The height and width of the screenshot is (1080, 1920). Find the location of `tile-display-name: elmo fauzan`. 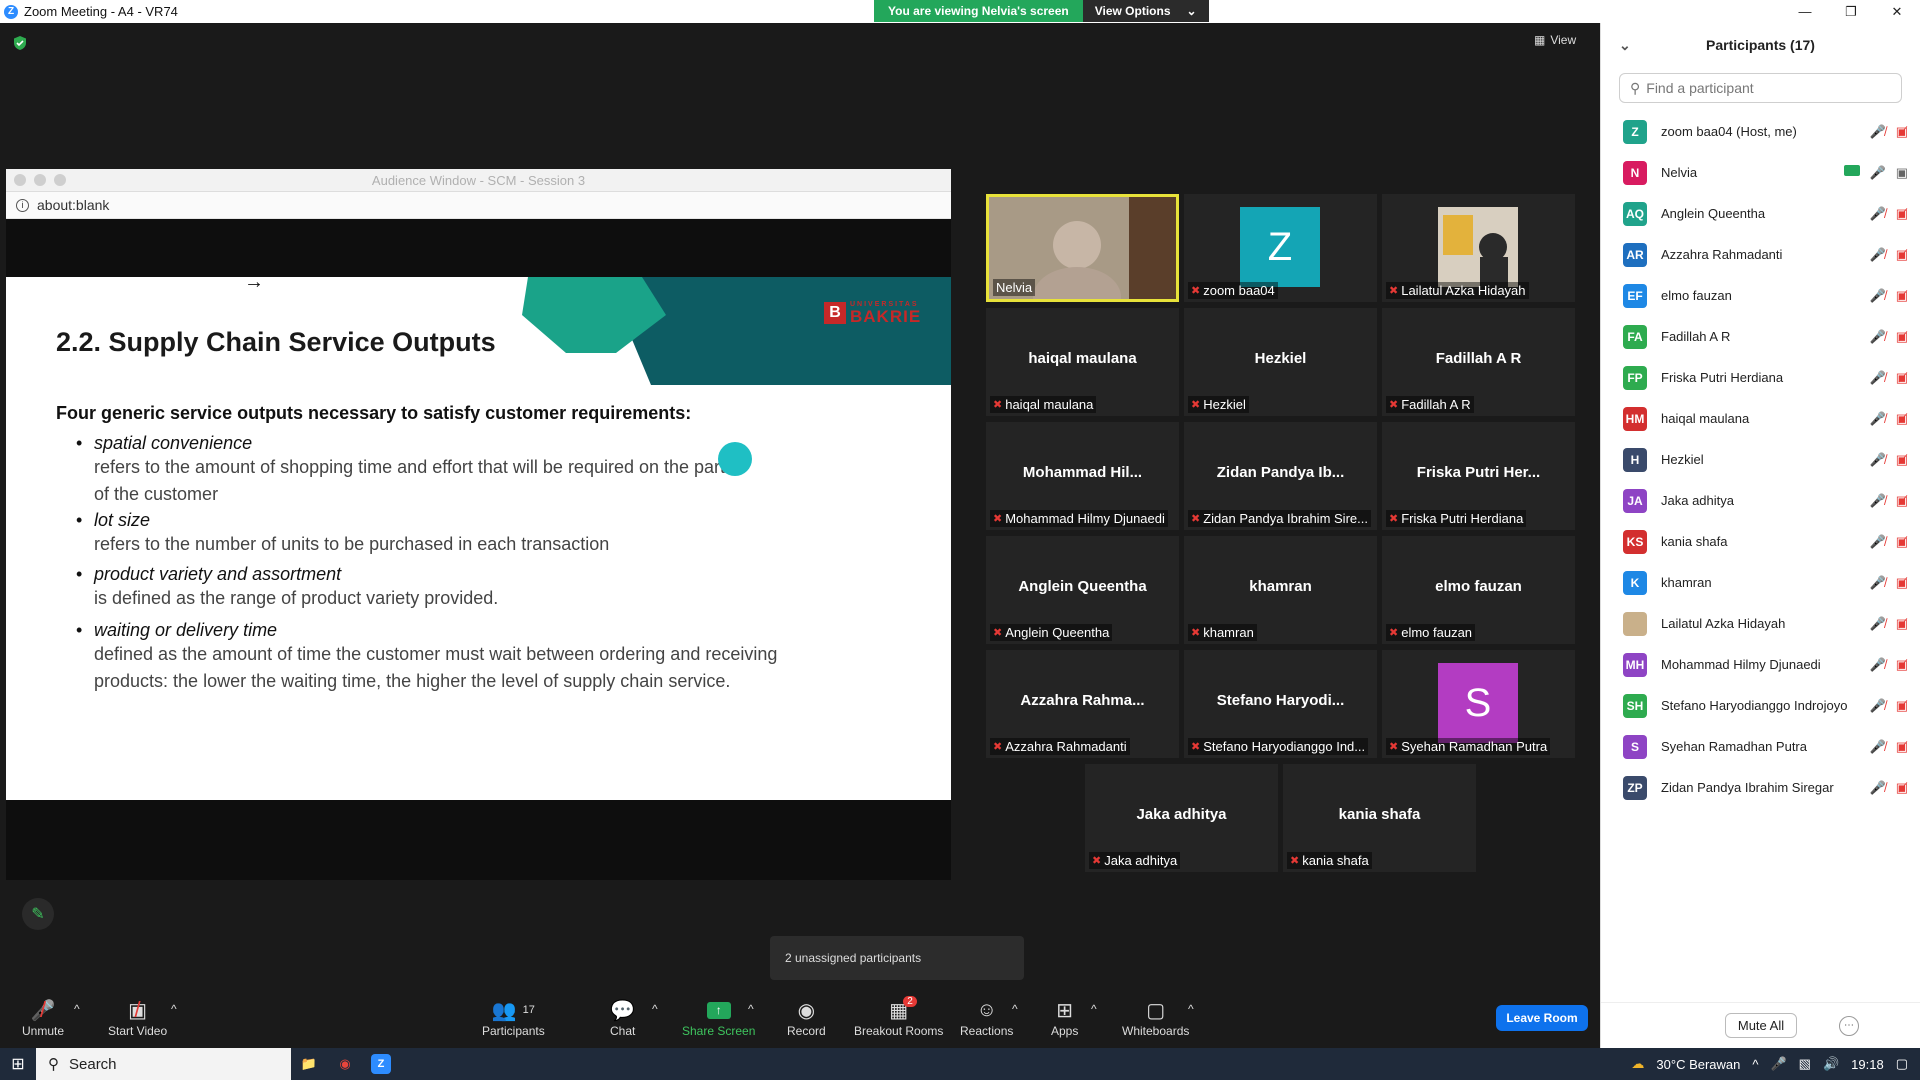

tile-display-name: elmo fauzan is located at coordinates (1478, 586).